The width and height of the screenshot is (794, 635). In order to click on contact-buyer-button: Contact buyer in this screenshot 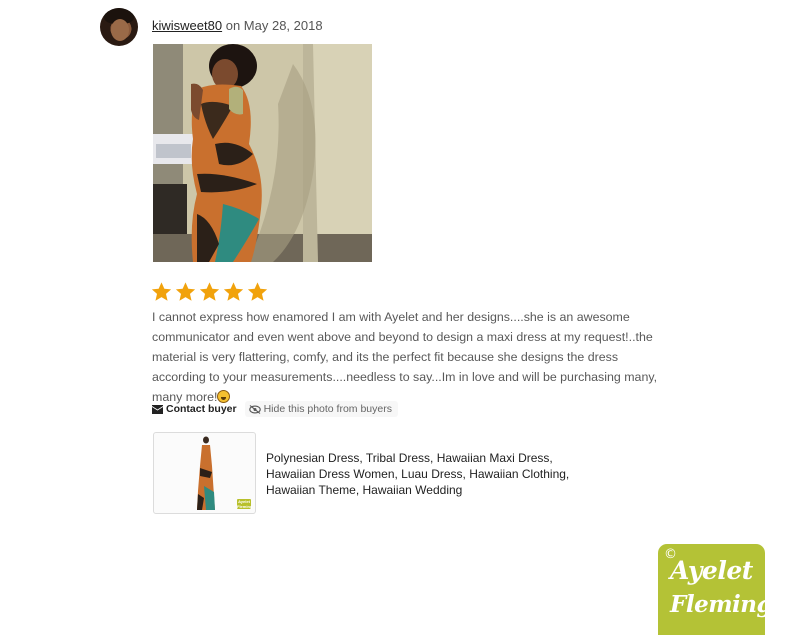, I will do `click(194, 409)`.